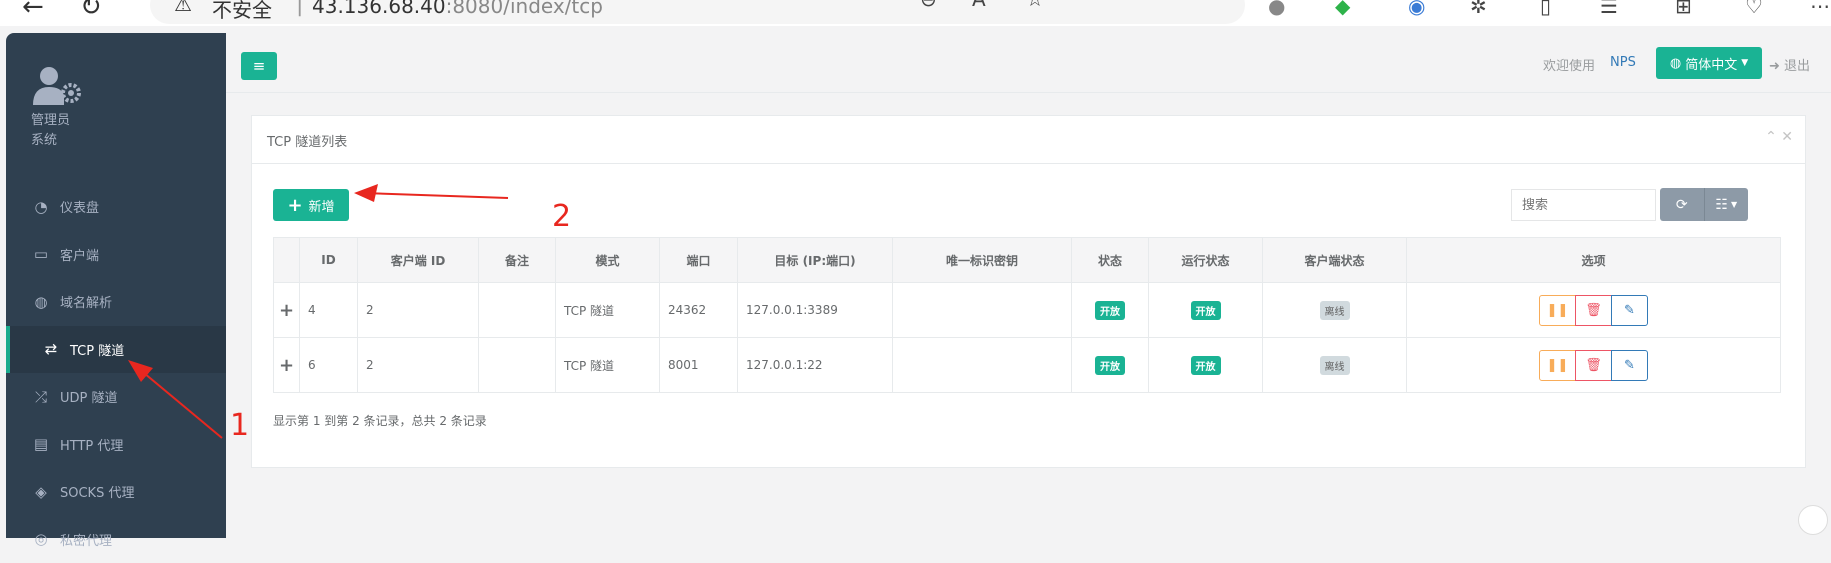 This screenshot has width=1831, height=563. What do you see at coordinates (239, 425) in the screenshot?
I see `annotation-number-1: 1` at bounding box center [239, 425].